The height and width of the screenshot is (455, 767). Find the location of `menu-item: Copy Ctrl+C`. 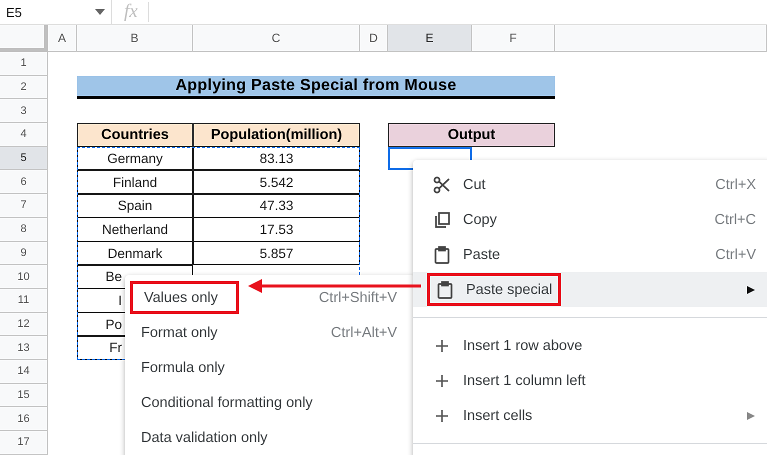

menu-item: Copy Ctrl+C is located at coordinates (590, 219).